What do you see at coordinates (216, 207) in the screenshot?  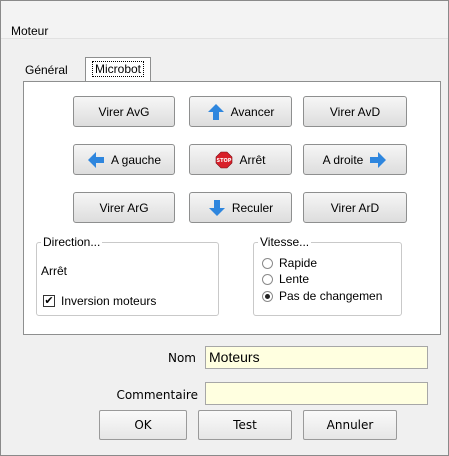 I see `arrow-down-icon` at bounding box center [216, 207].